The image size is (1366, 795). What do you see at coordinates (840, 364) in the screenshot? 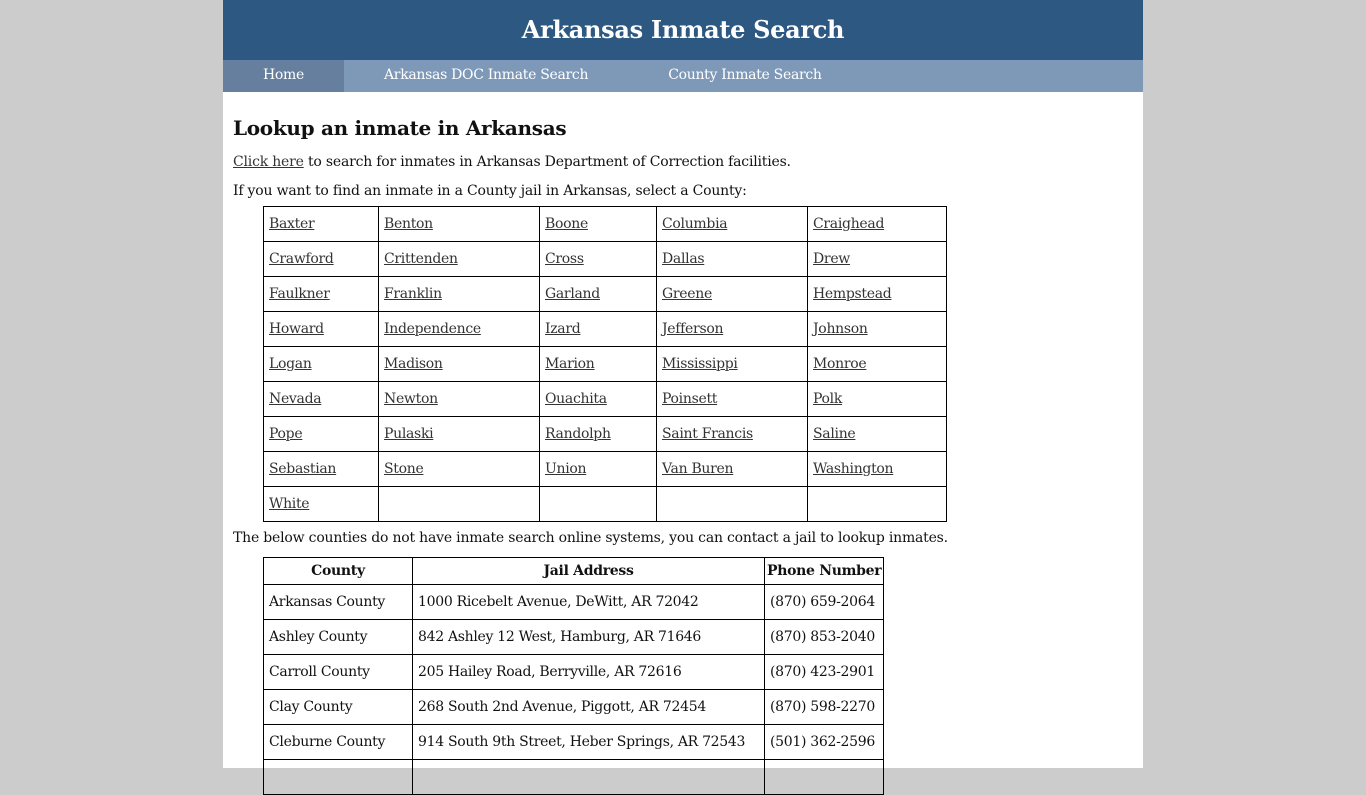
I see `county-link: Monroe` at bounding box center [840, 364].